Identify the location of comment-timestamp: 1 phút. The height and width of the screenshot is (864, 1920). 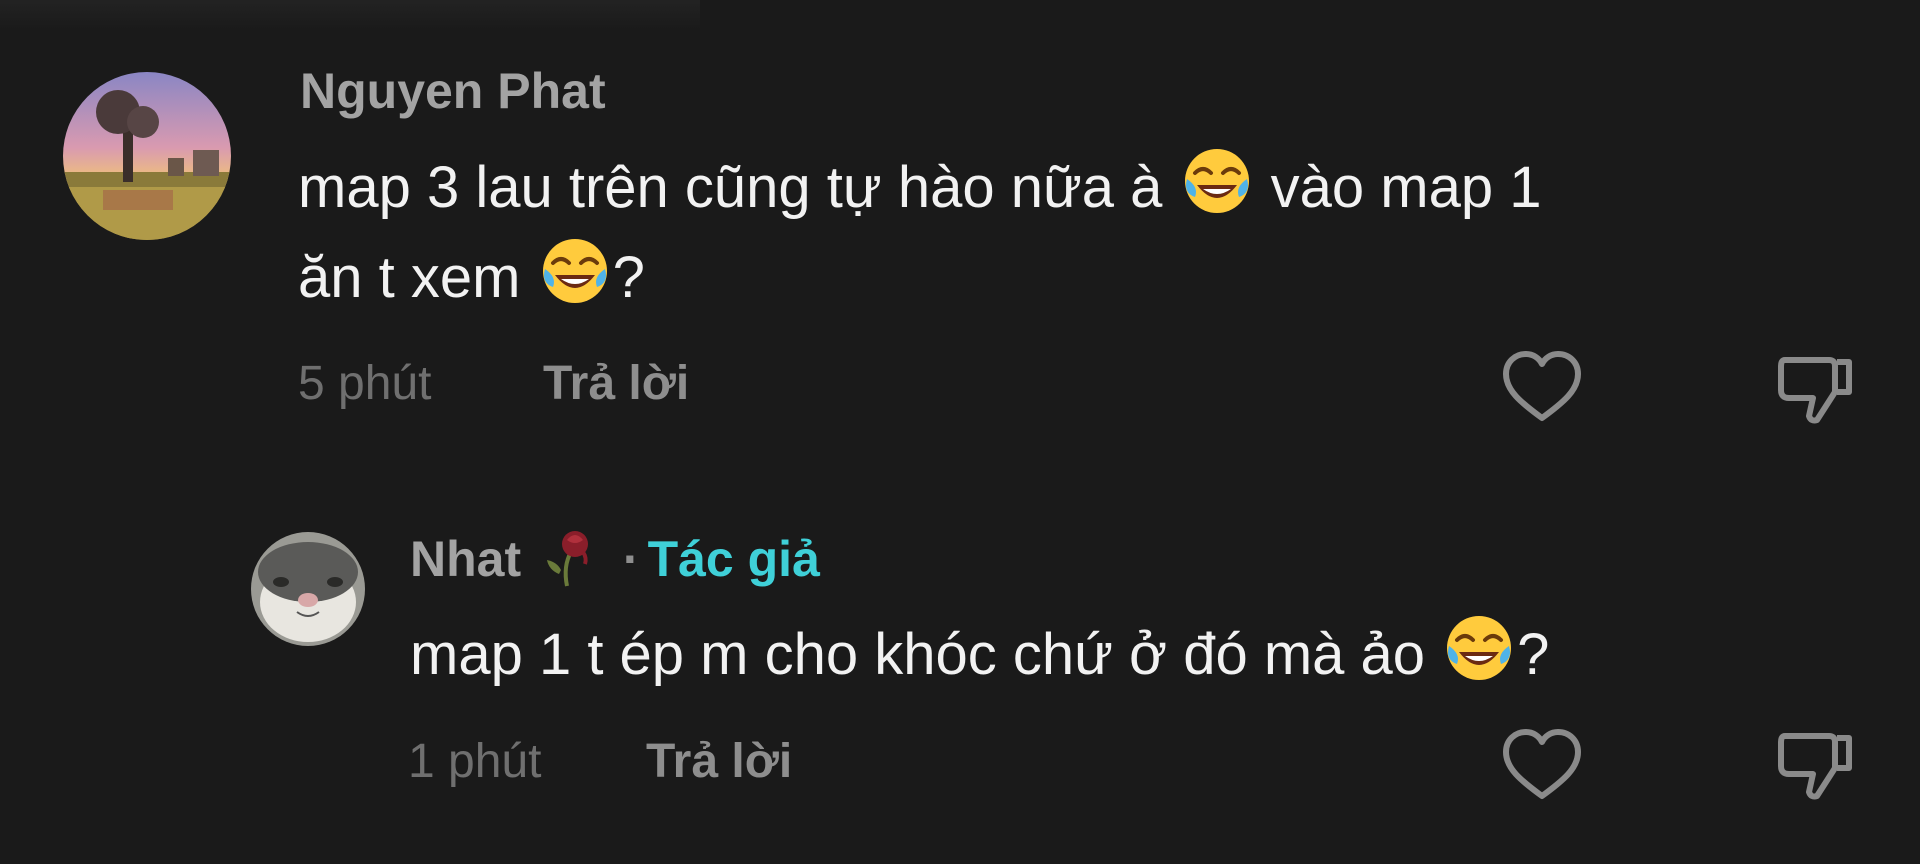
(475, 761).